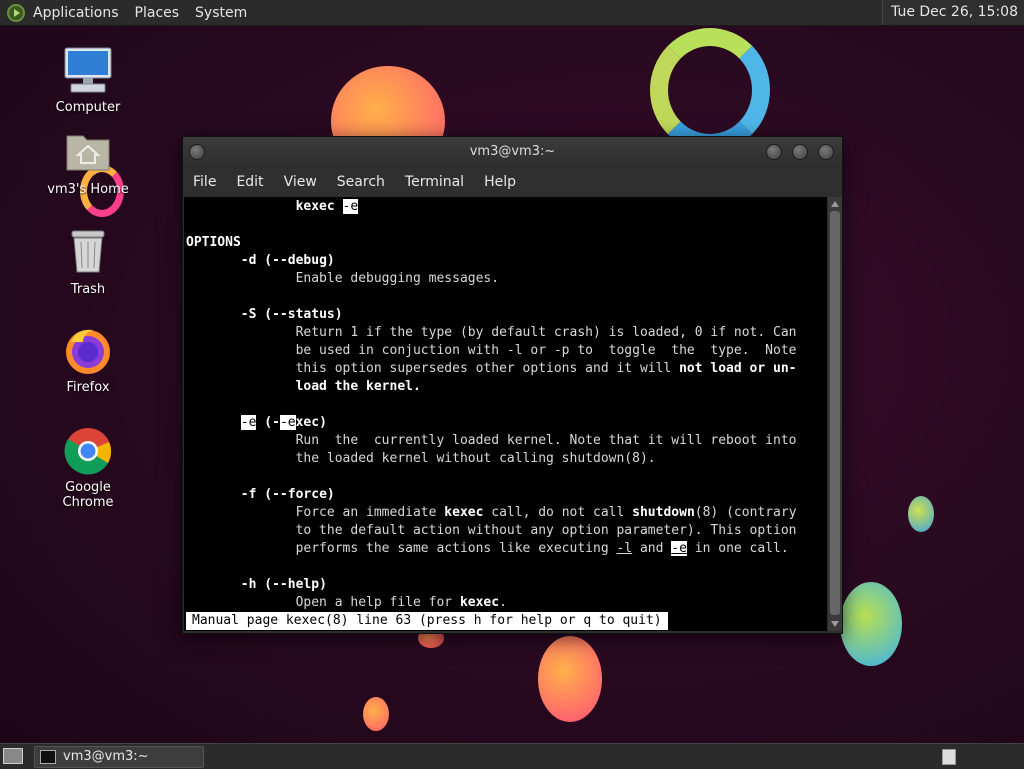 This screenshot has height=769, width=1024. Describe the element at coordinates (88, 387) in the screenshot. I see `desktop-icon-label: Firefox` at that location.